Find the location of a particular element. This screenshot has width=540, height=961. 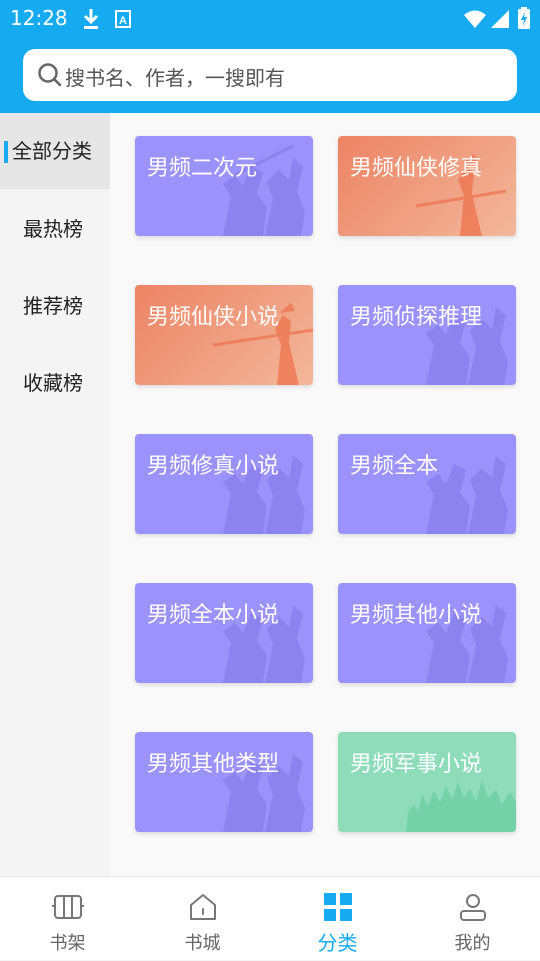

category-card: 男频侦探推理 is located at coordinates (427, 335).